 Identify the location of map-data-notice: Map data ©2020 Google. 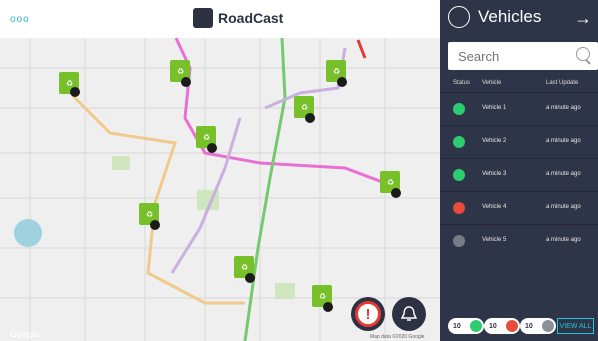
(397, 337).